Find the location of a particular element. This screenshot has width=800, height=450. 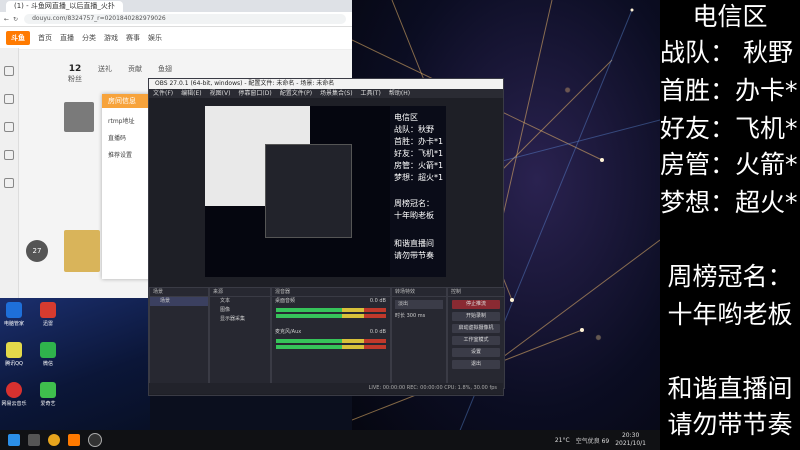

sources-panel: 来源 文本 图像 显示器采集 is located at coordinates (240, 338).